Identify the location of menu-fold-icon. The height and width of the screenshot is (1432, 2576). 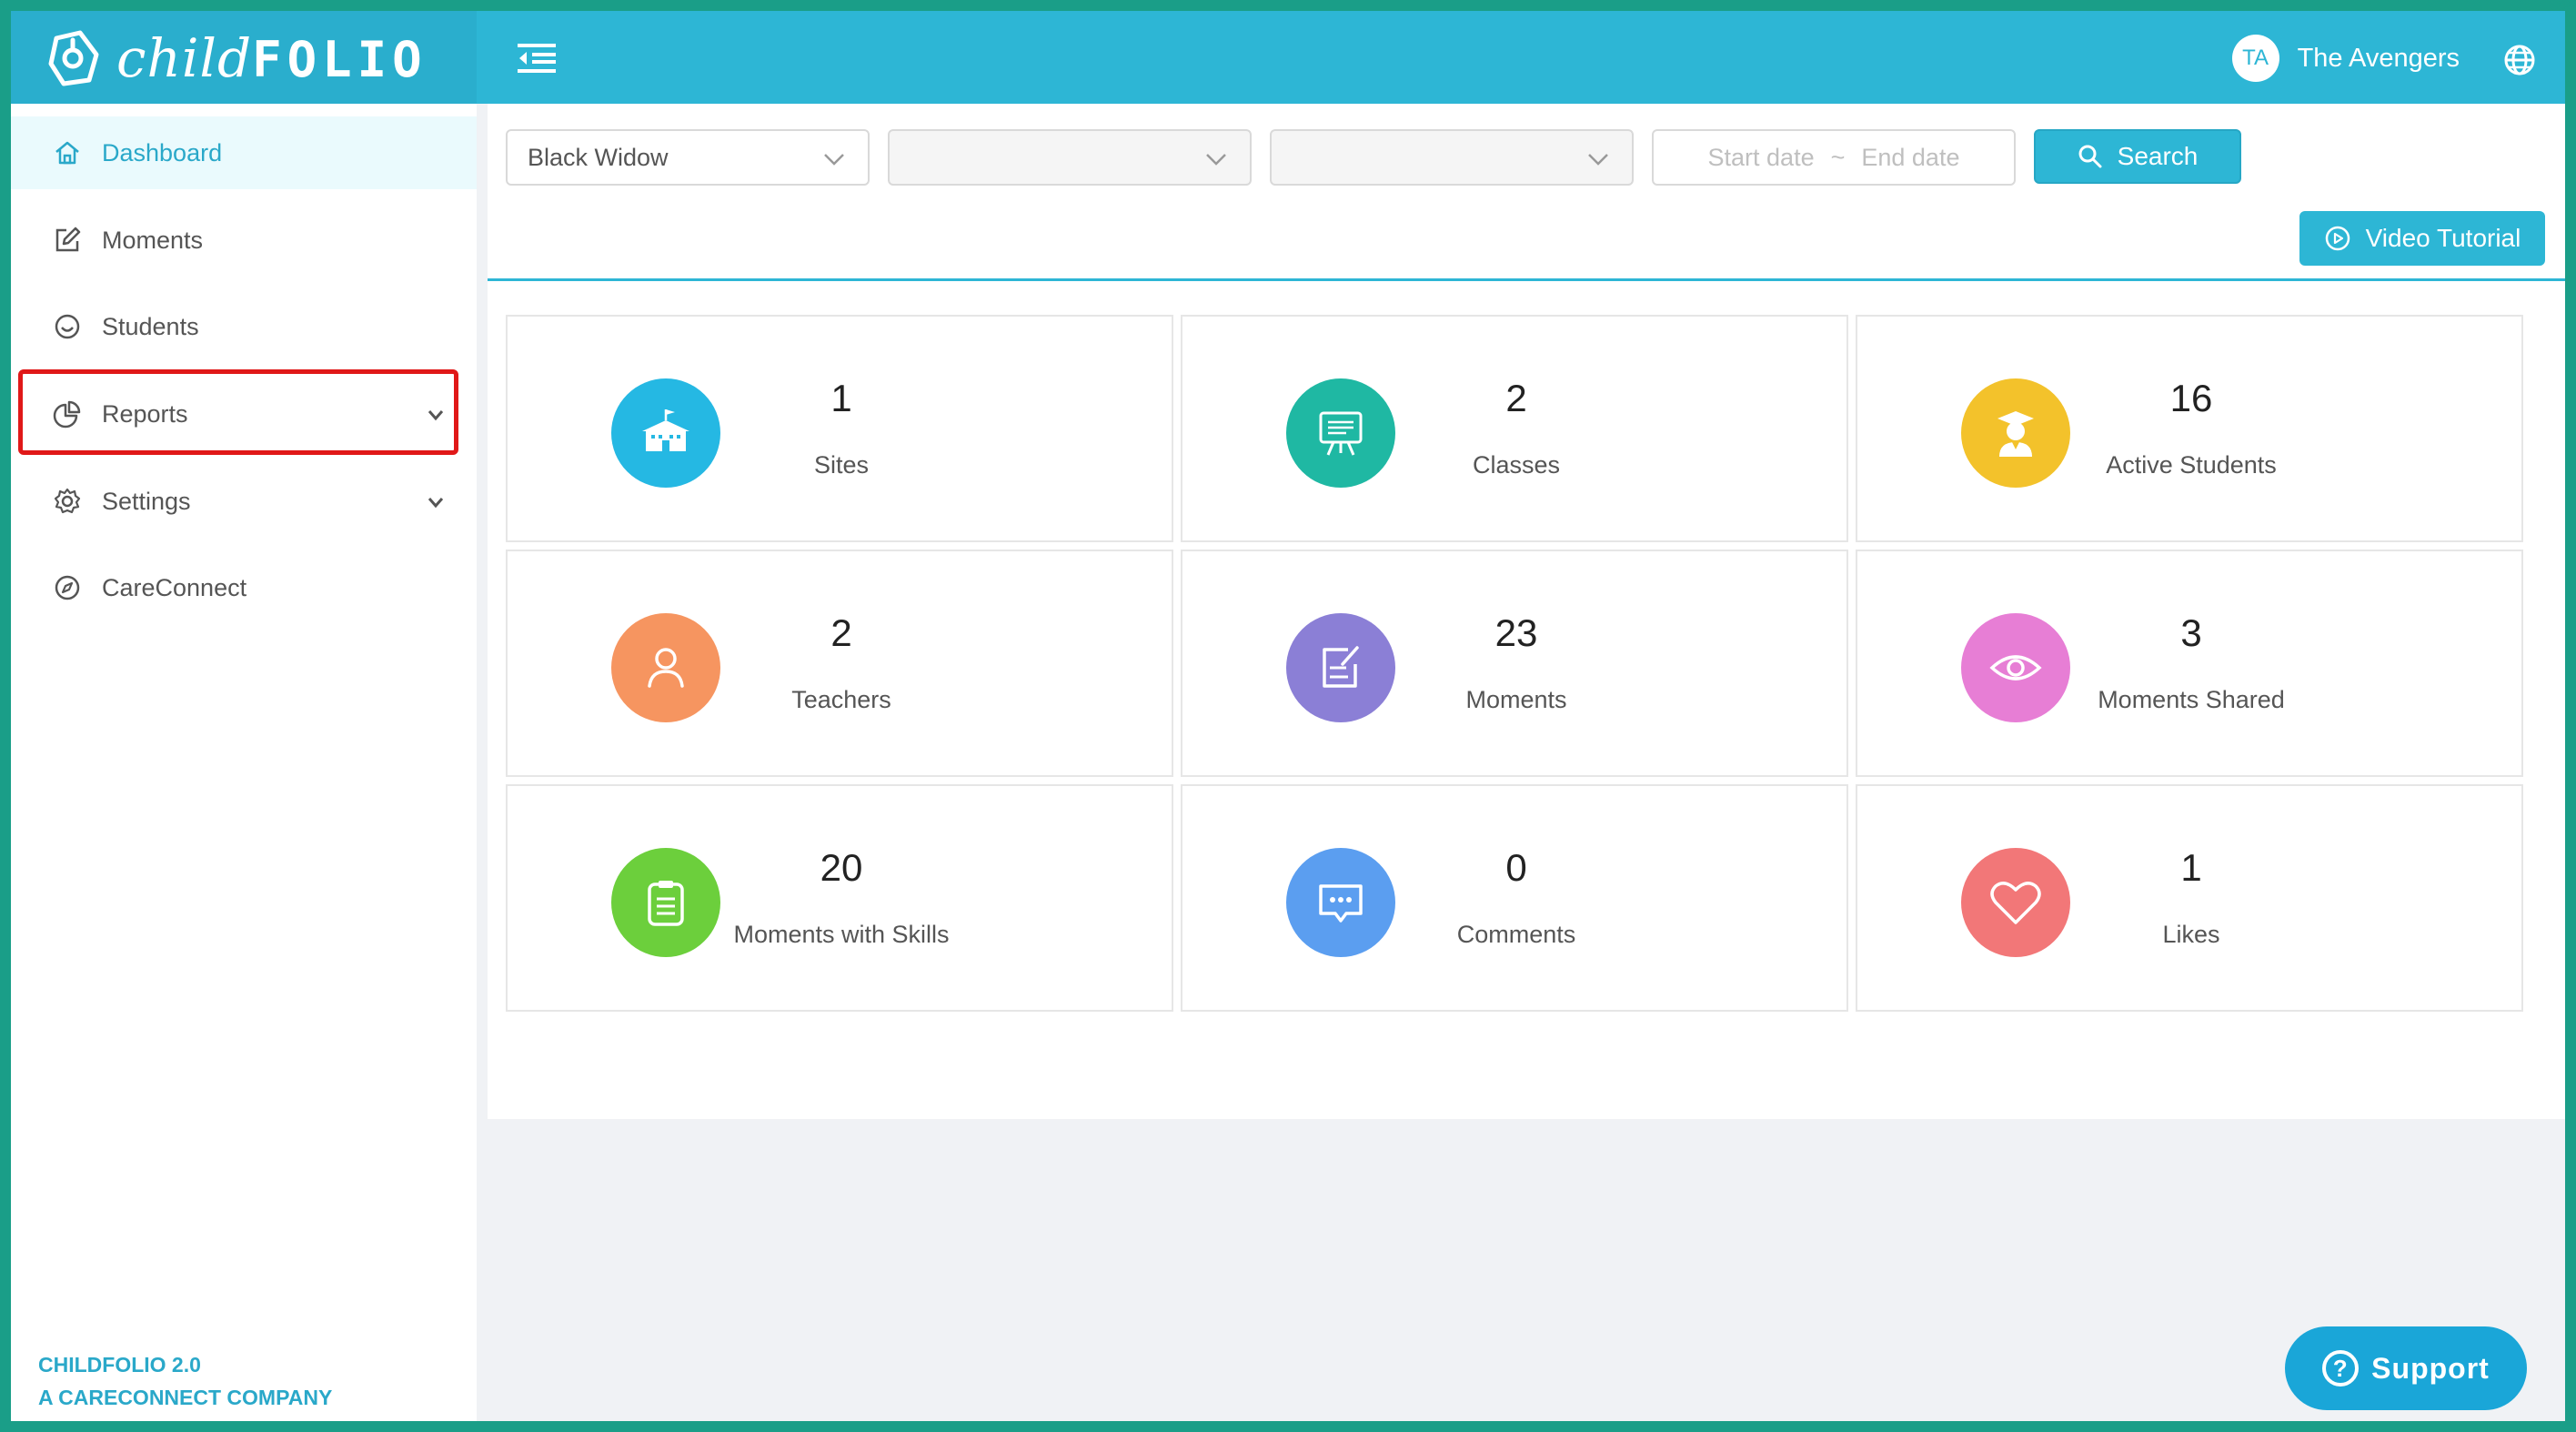
(537, 58).